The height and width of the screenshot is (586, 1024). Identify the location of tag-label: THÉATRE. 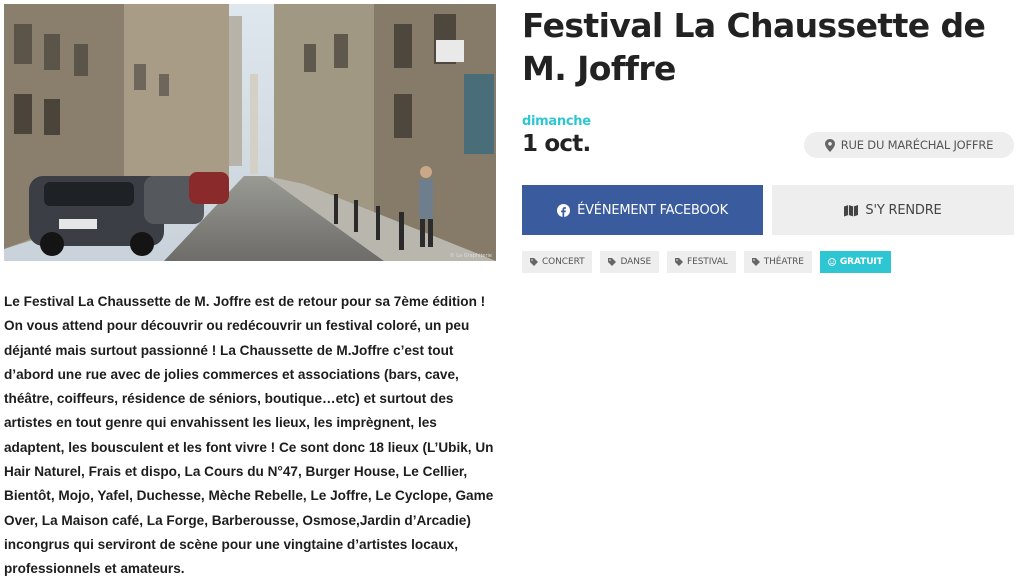
(783, 262).